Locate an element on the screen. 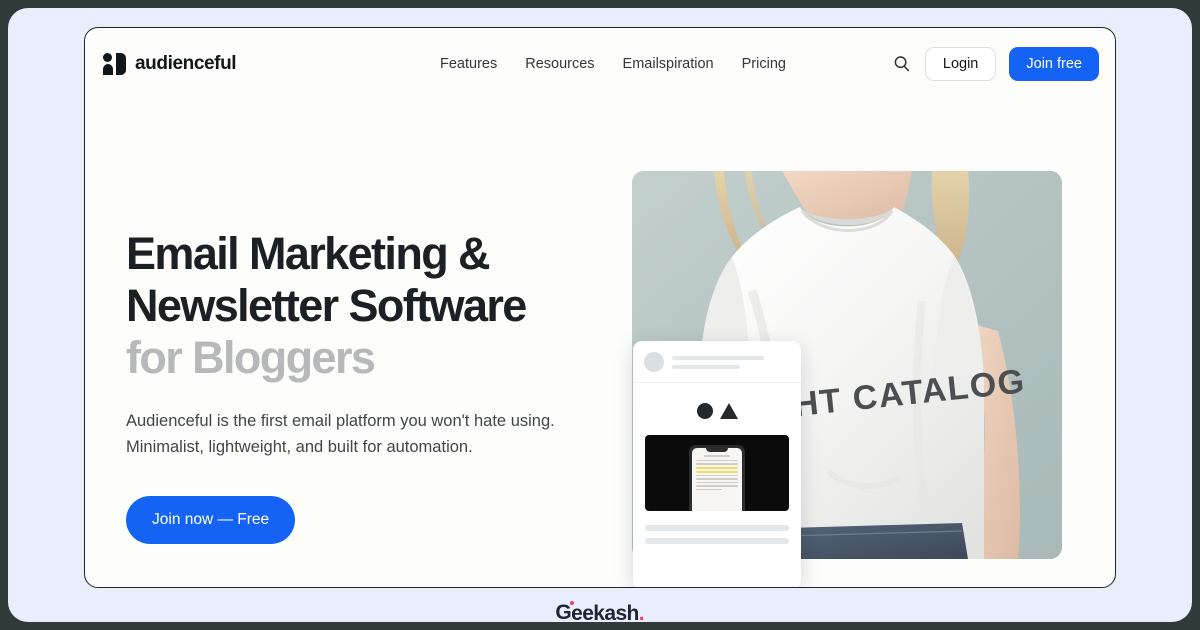 The width and height of the screenshot is (1200, 630). watermark-logo-icon: G is located at coordinates (565, 612).